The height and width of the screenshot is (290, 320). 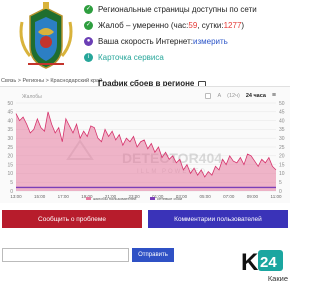 I want to click on y-tick-label-left: 35, so click(x=10, y=130).